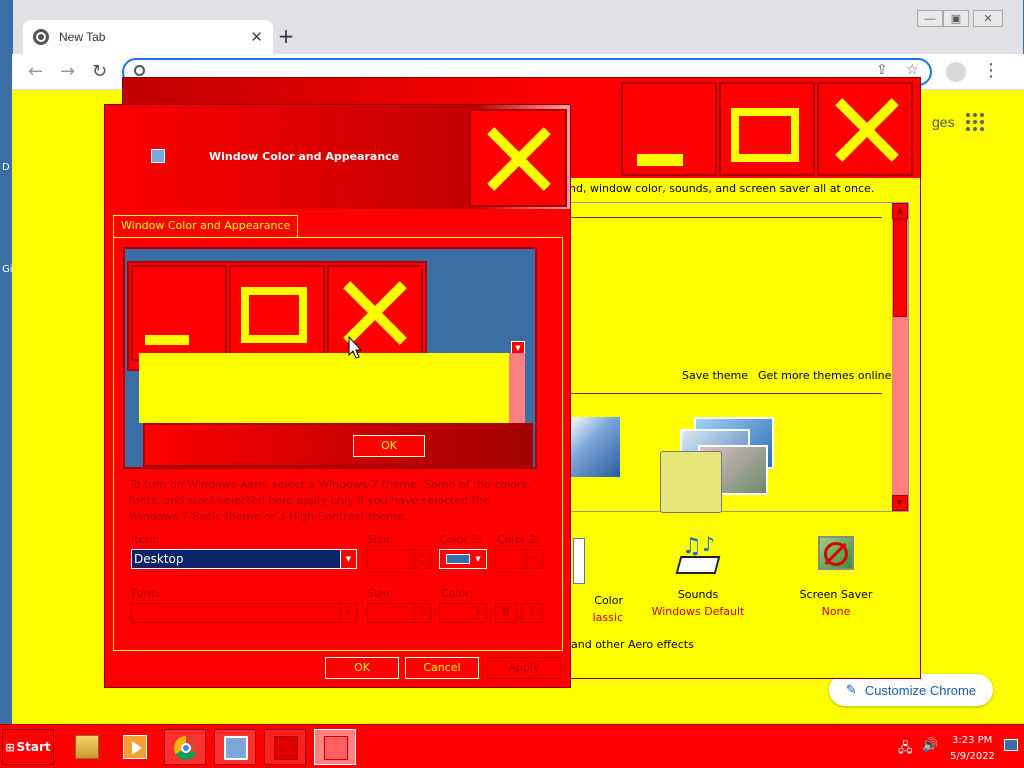 This screenshot has width=1024, height=768. Describe the element at coordinates (988, 18) in the screenshot. I see `close-window-button: ✕` at that location.